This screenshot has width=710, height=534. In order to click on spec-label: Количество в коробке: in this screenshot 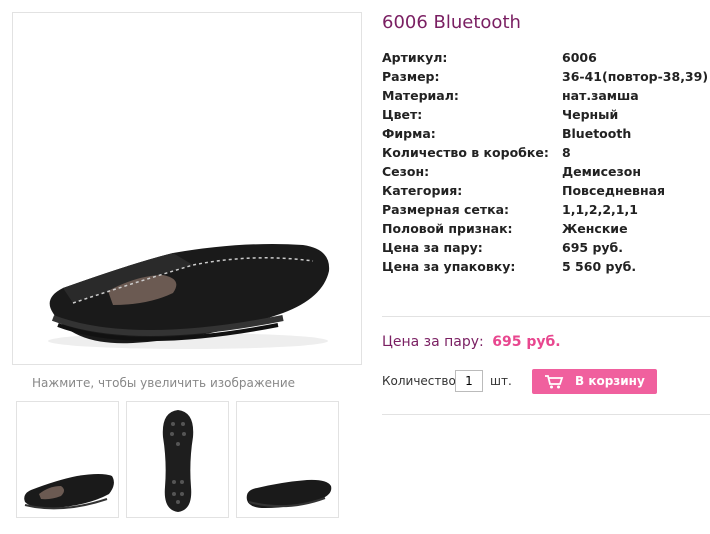, I will do `click(465, 152)`.